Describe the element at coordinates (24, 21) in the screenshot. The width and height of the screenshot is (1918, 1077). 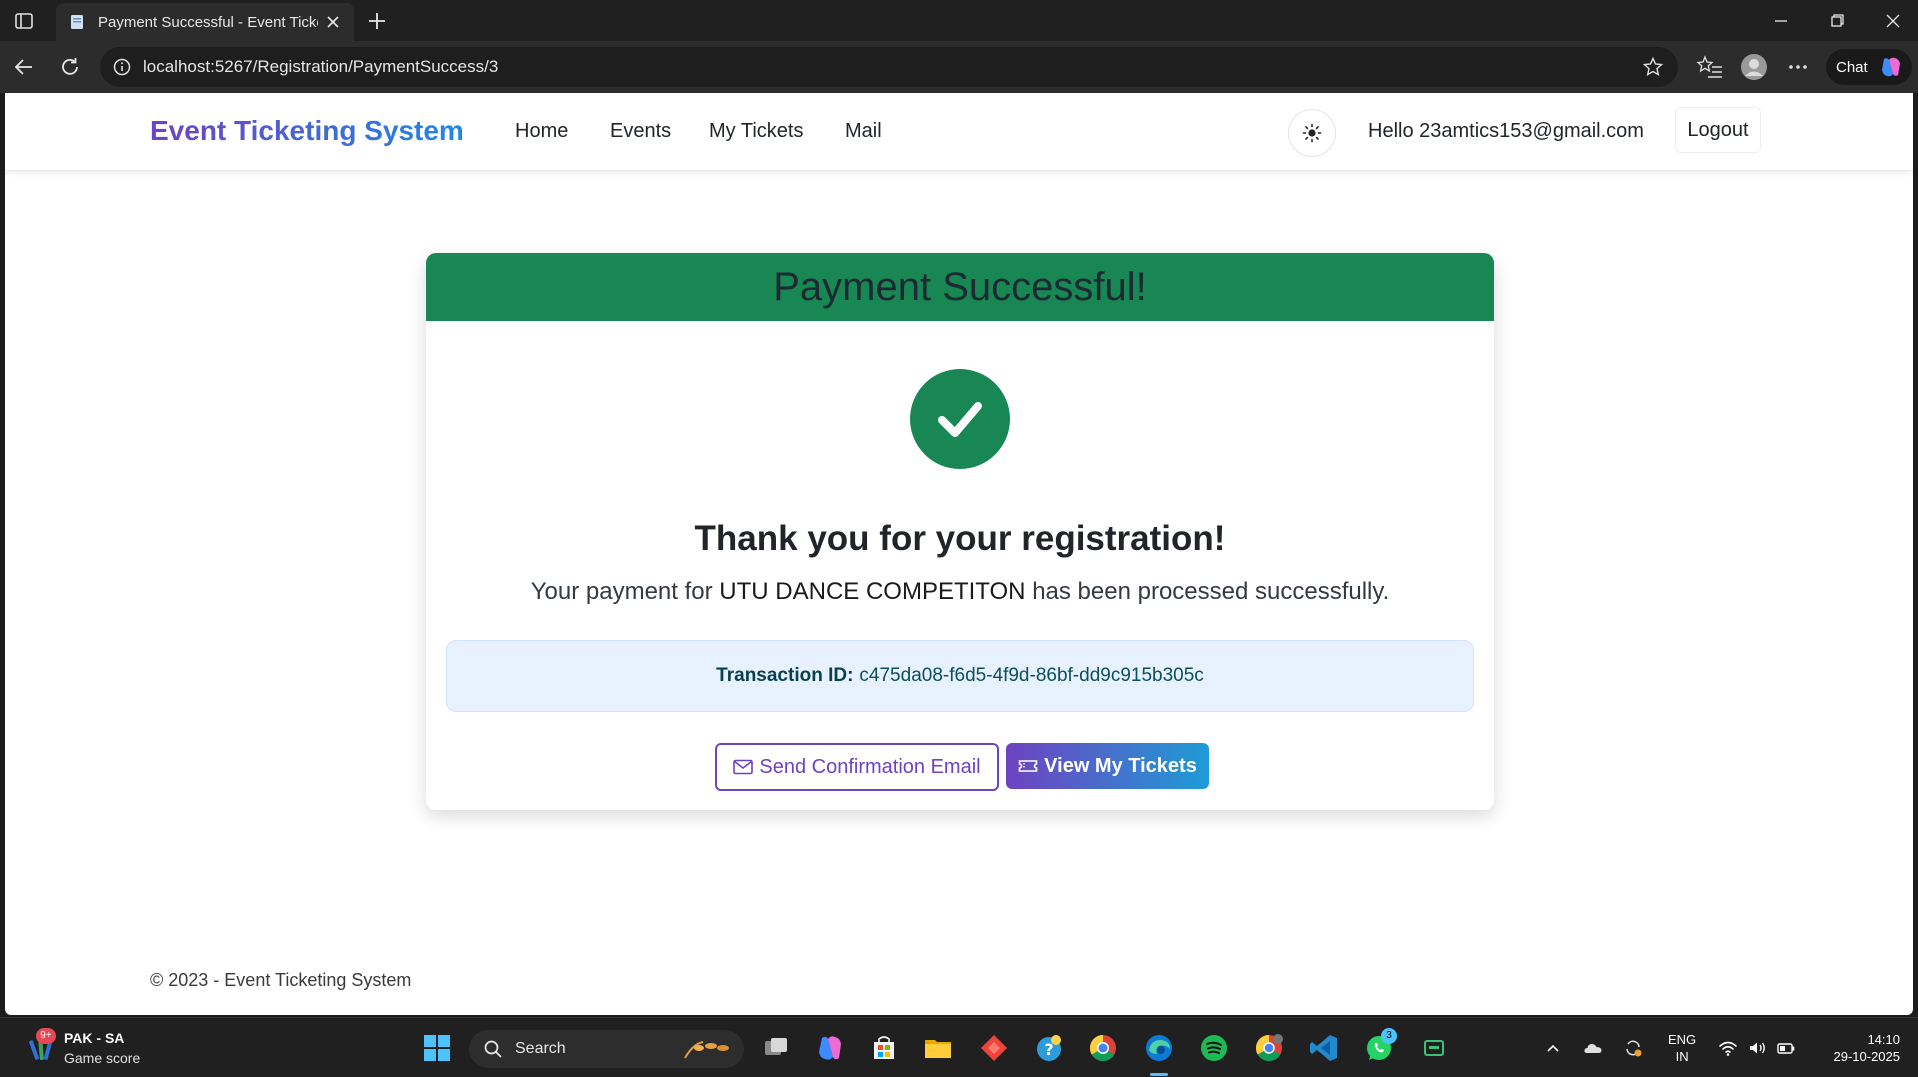
I see `sidebar-toggle-icon` at that location.